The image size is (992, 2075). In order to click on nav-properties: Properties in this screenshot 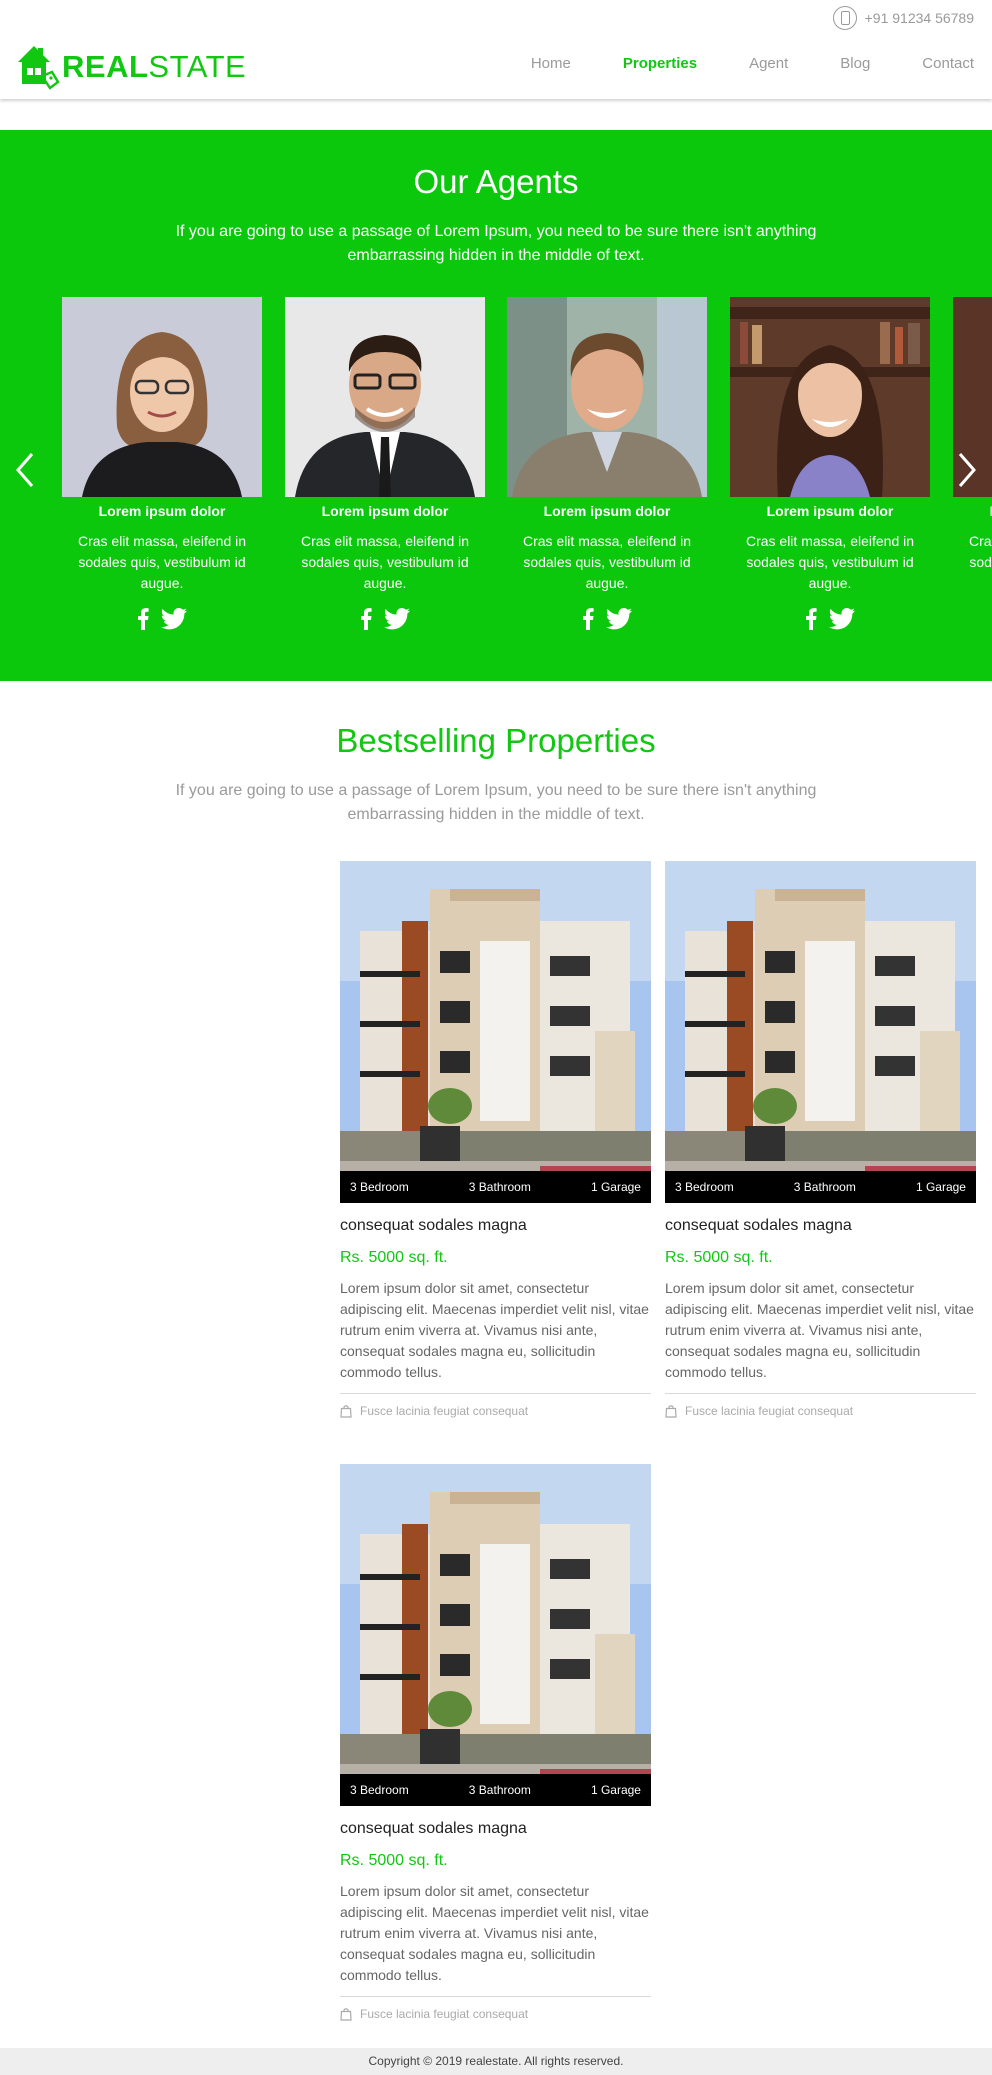, I will do `click(660, 63)`.